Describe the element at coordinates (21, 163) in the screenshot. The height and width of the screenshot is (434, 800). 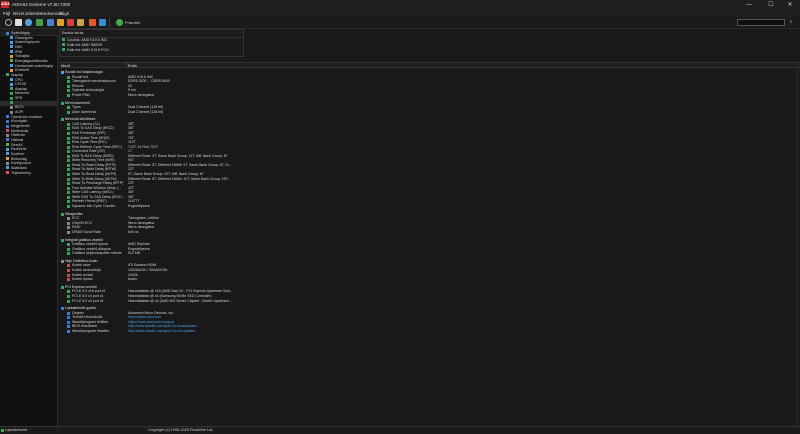
I see `tree-item-label: Konfiguráció` at that location.